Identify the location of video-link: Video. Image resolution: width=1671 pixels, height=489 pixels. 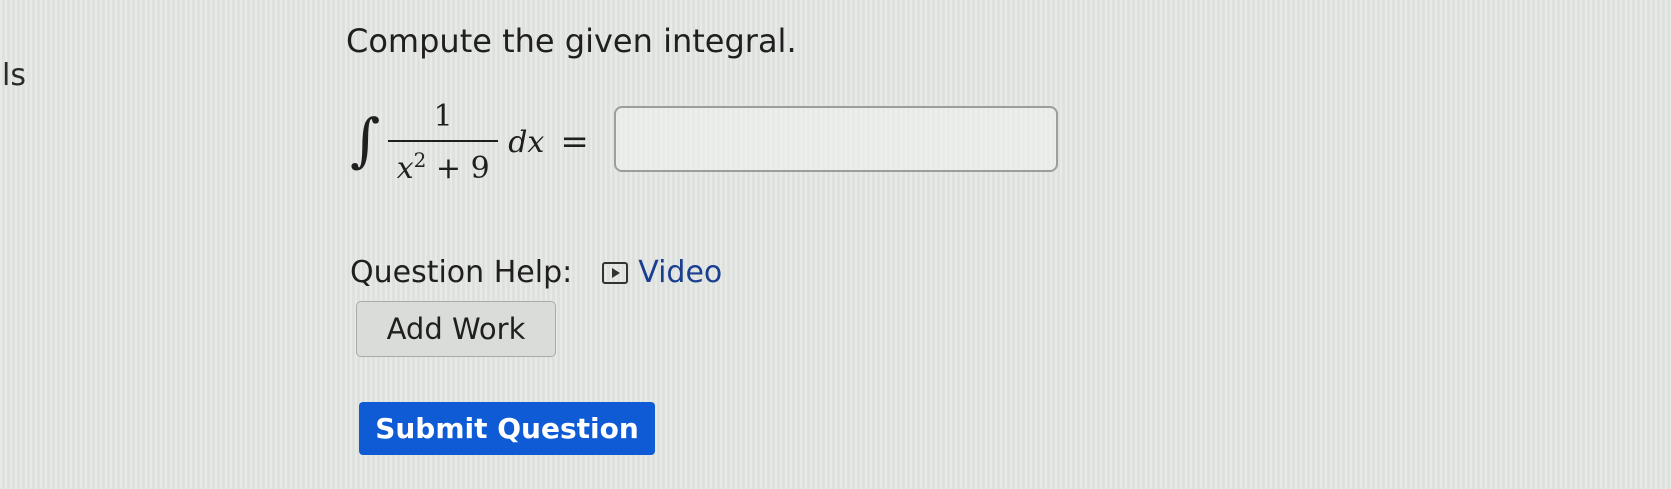
(662, 272).